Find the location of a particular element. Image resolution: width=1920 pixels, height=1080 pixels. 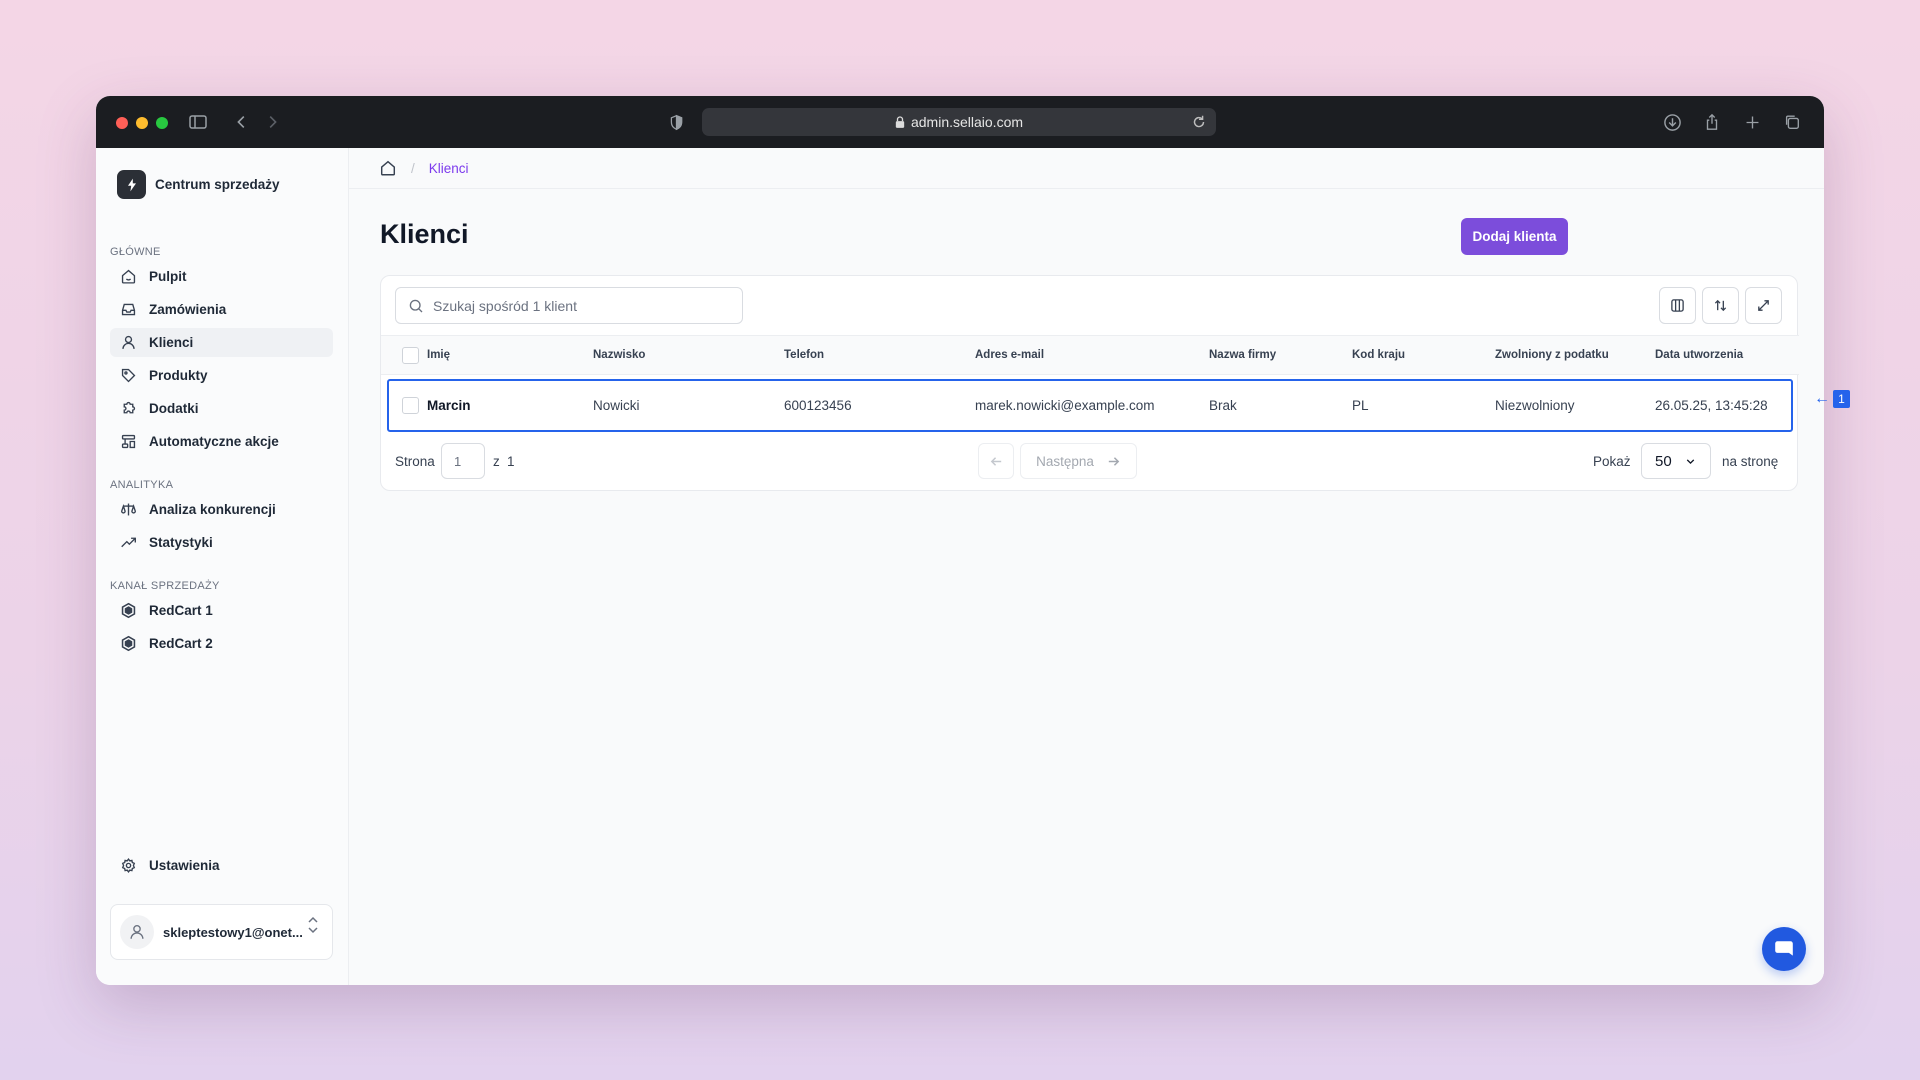

arrow-right-icon is located at coordinates (1114, 461).